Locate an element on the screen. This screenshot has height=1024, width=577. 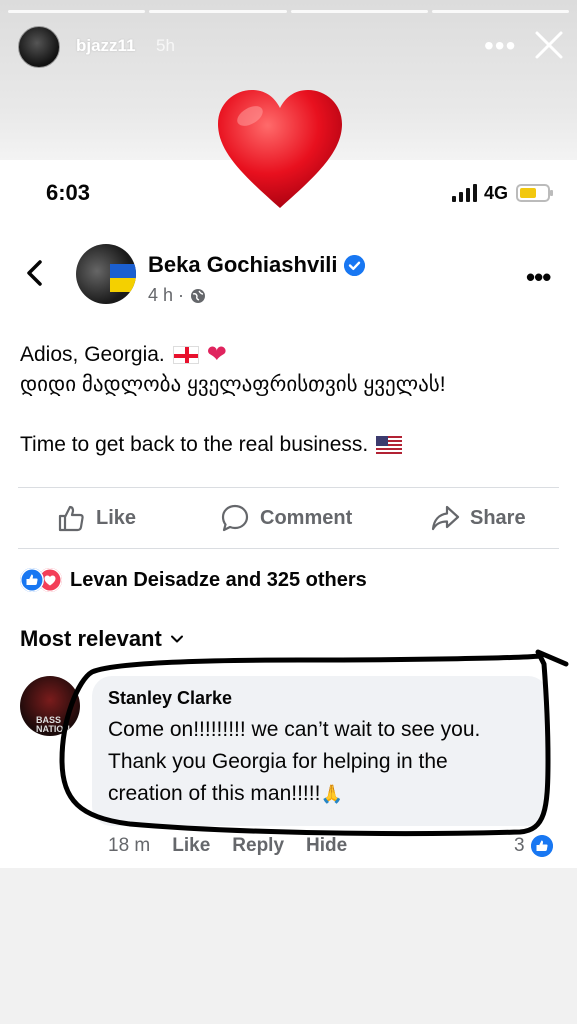
heart-icon: ❤ is located at coordinates (216, 354).